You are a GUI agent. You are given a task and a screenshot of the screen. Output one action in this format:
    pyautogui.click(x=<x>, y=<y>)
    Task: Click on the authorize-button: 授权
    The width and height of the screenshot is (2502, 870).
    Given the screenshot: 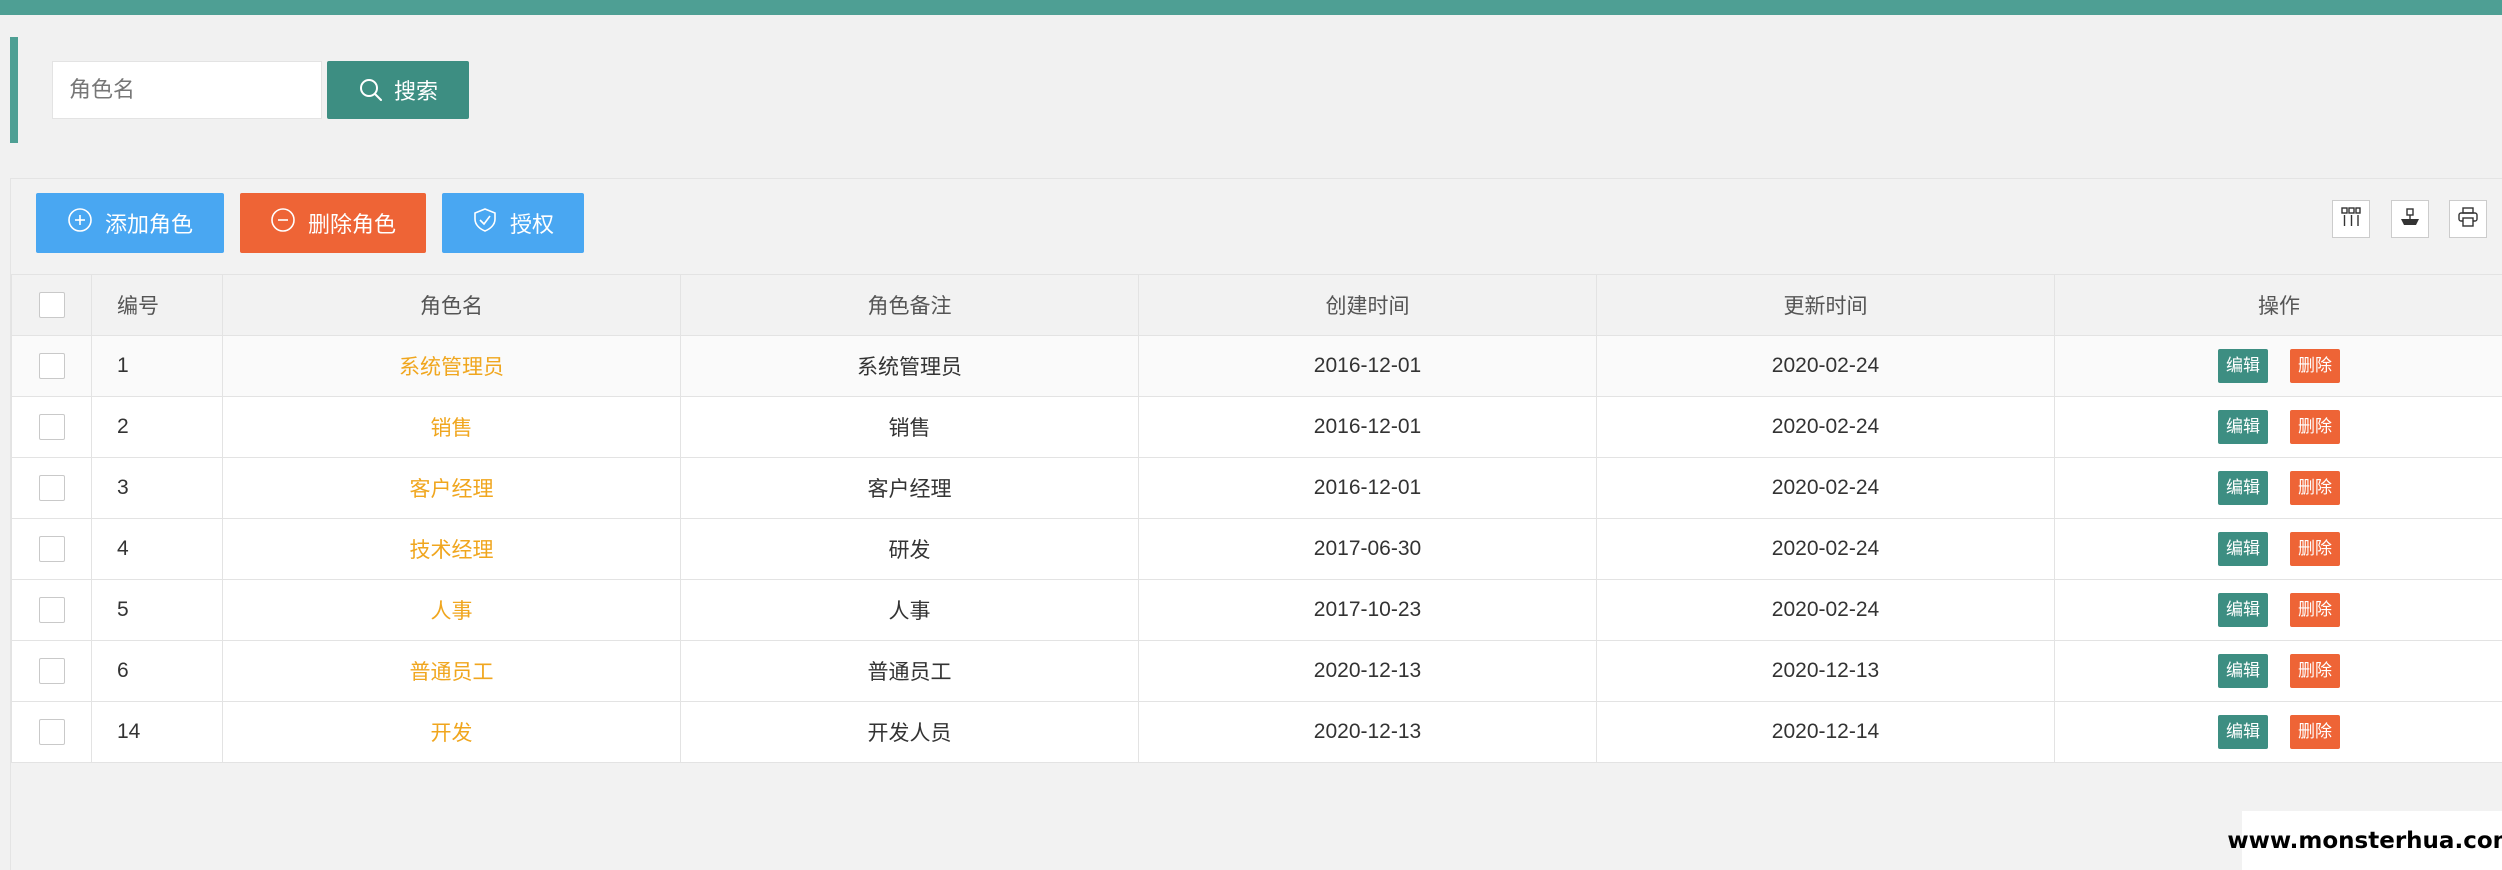 What is the action you would take?
    pyautogui.click(x=513, y=223)
    